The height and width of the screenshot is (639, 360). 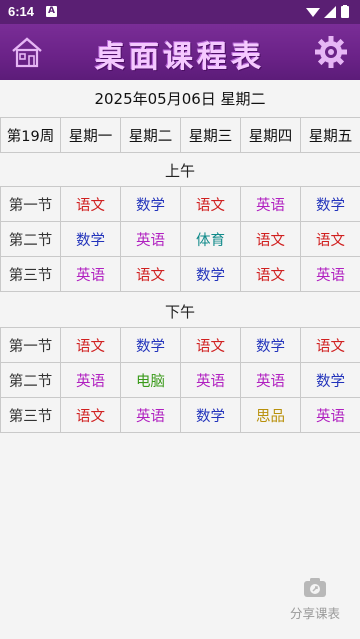 I want to click on class-cell: 电脑, so click(x=150, y=380).